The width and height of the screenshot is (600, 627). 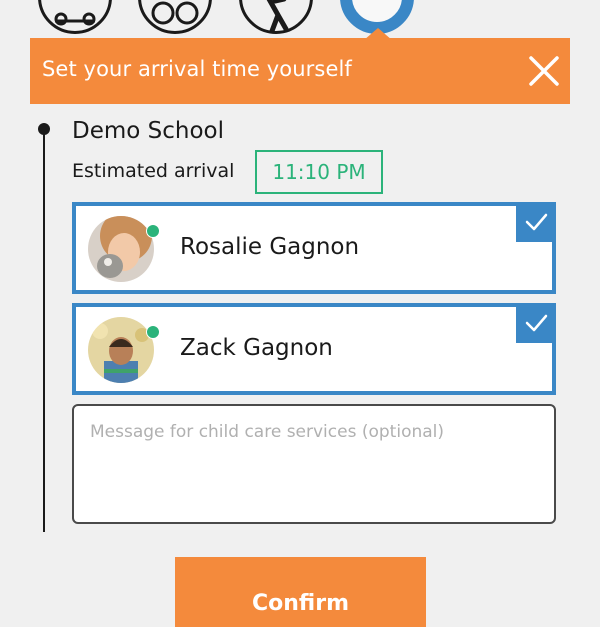 I want to click on arrival-time-field: 11:10 PM, so click(x=319, y=172).